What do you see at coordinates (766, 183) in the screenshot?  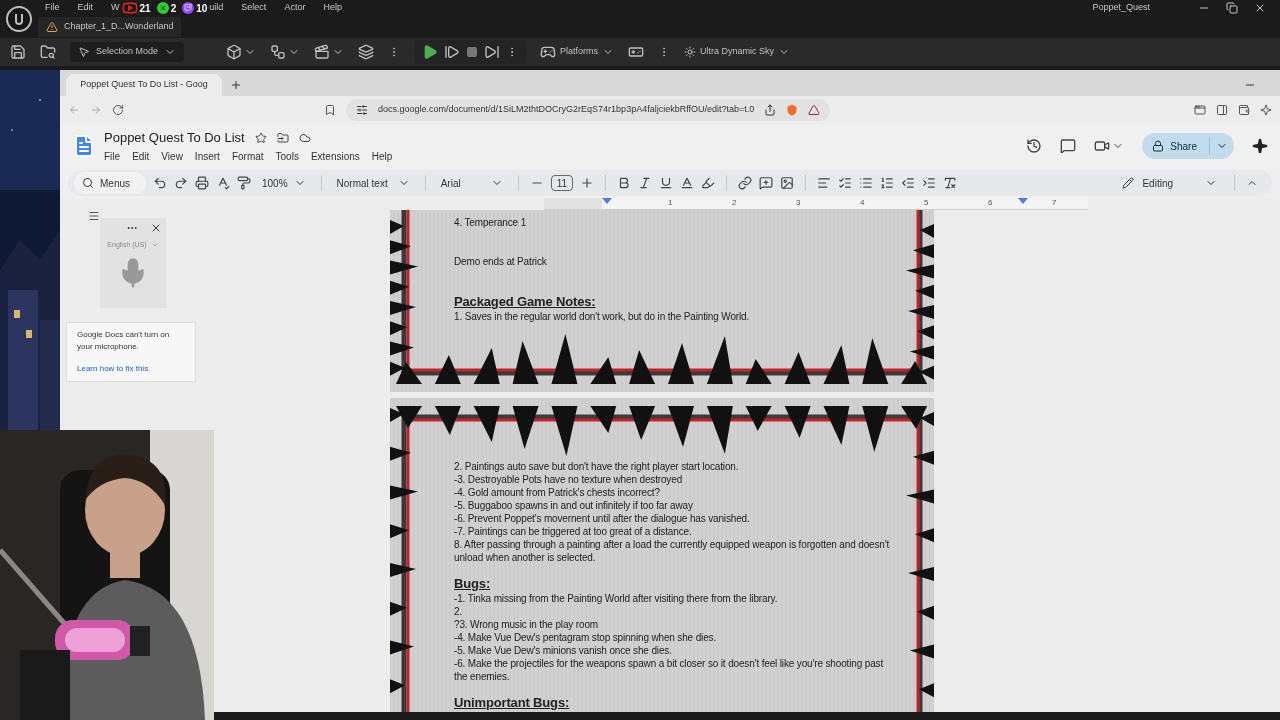 I see `add-comment-icon` at bounding box center [766, 183].